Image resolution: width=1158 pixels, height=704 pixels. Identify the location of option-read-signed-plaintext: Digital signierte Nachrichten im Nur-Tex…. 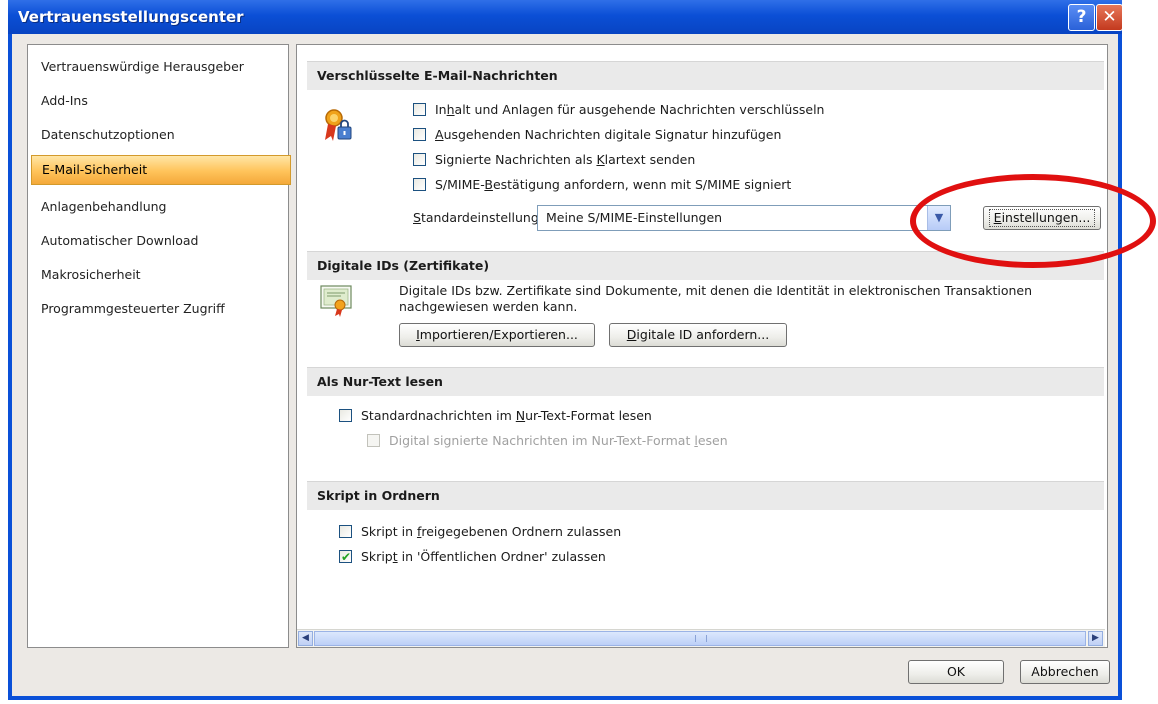
(547, 441).